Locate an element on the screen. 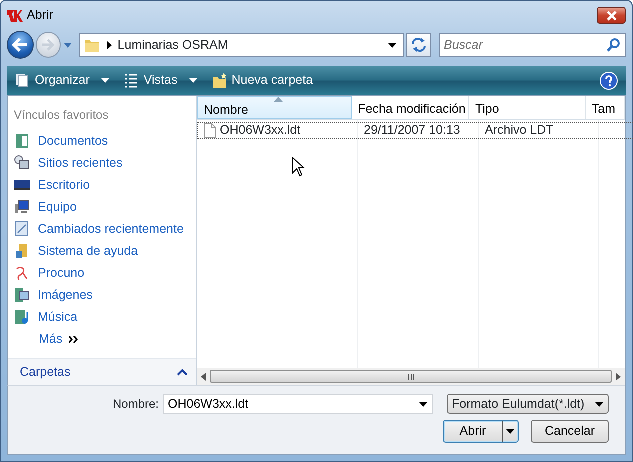 Image resolution: width=633 pixels, height=462 pixels. history-dropdown-icon is located at coordinates (67, 45).